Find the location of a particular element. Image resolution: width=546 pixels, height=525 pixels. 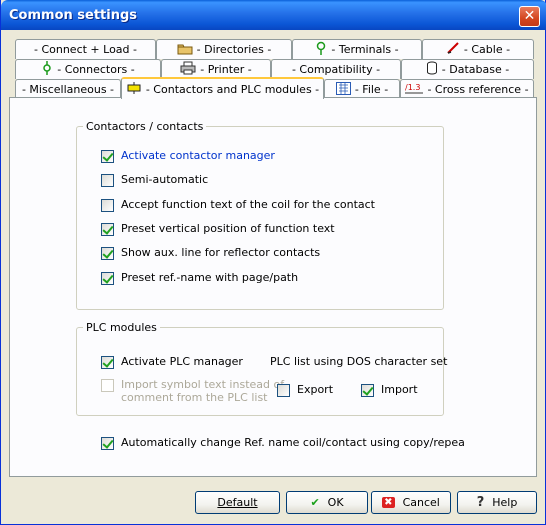

plc-dos-charset-label: PLC list using DOS character set is located at coordinates (359, 361).